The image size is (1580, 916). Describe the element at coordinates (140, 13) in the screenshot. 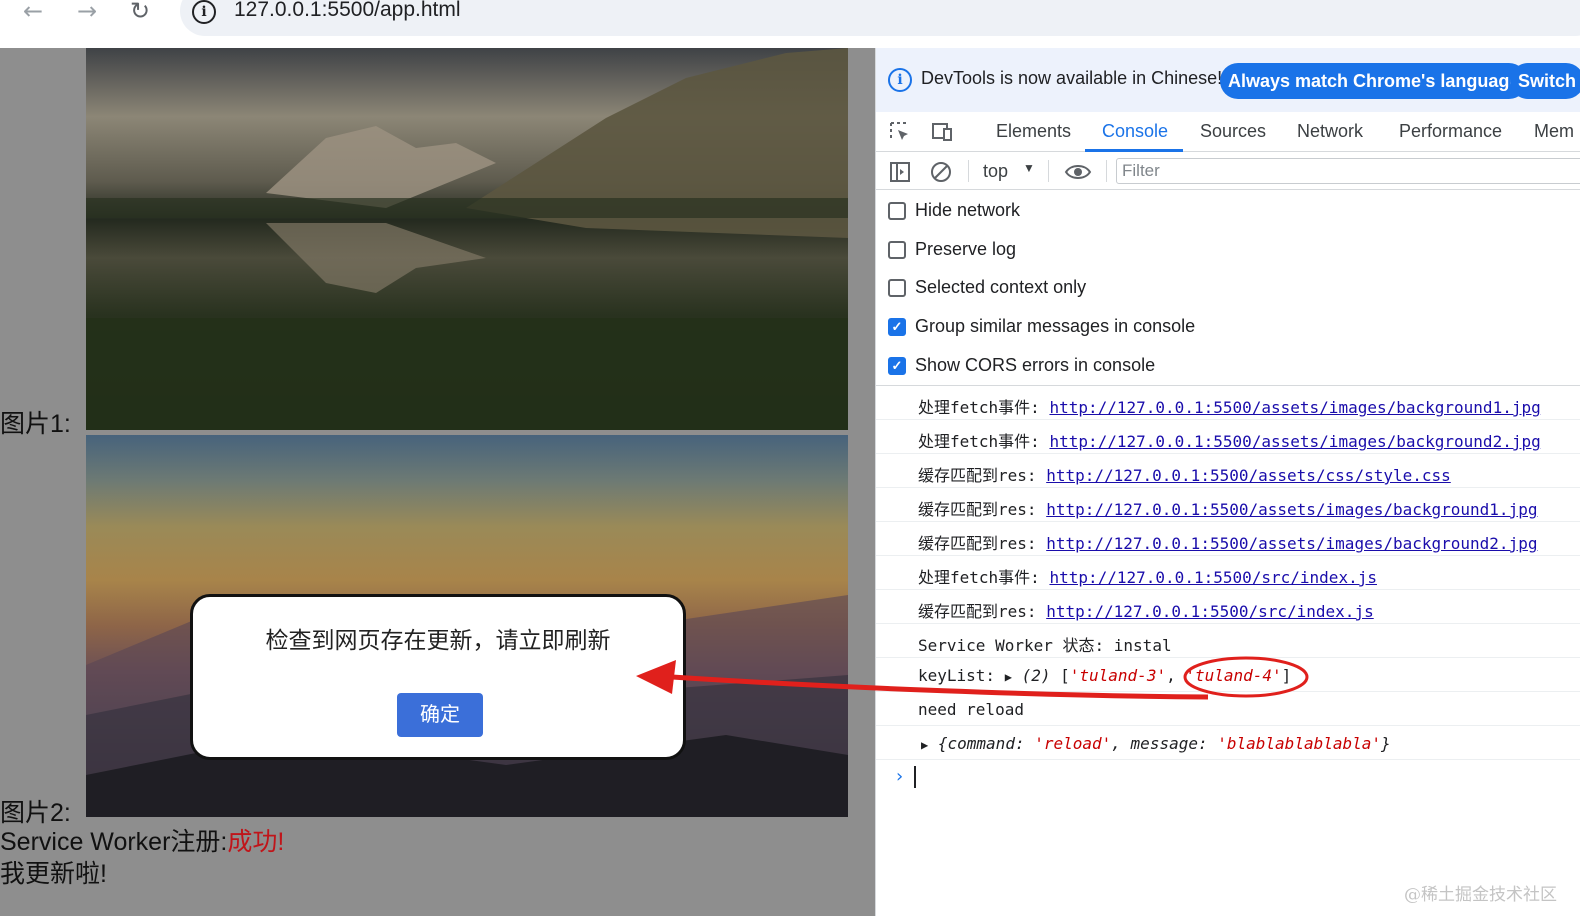

I see `reload-icon: ↻` at that location.